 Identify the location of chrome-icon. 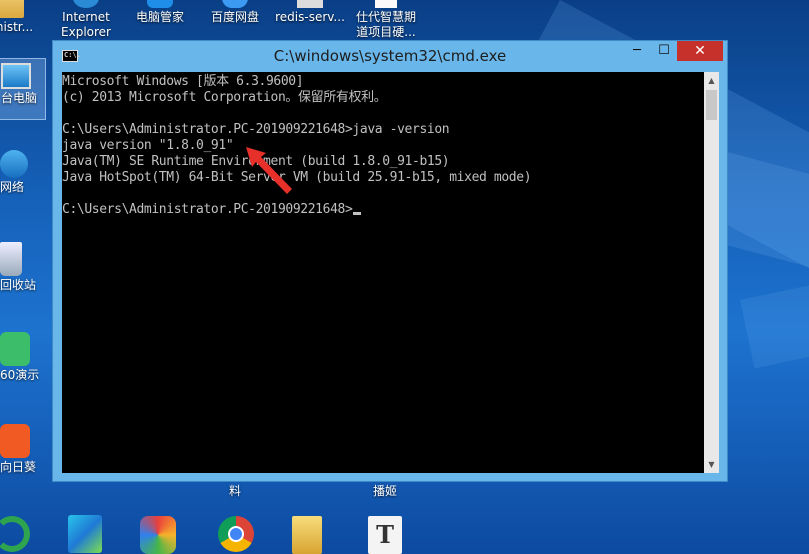
(236, 534).